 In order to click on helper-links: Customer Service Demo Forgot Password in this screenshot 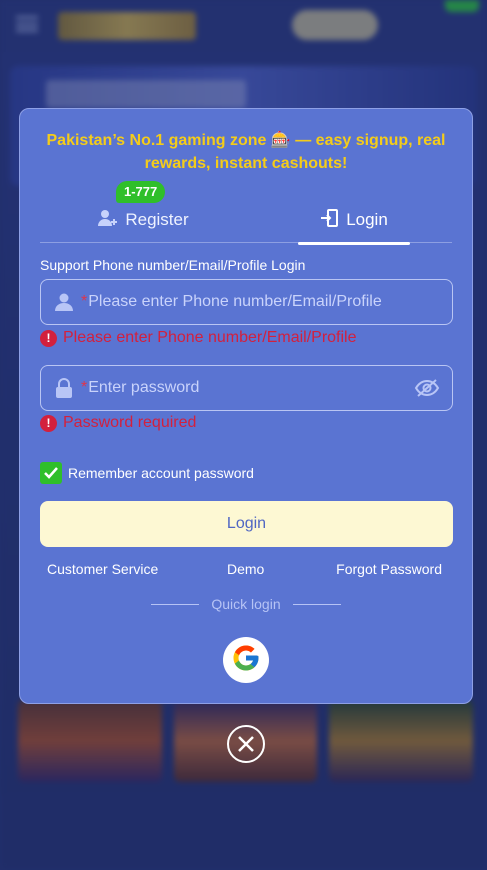, I will do `click(246, 571)`.